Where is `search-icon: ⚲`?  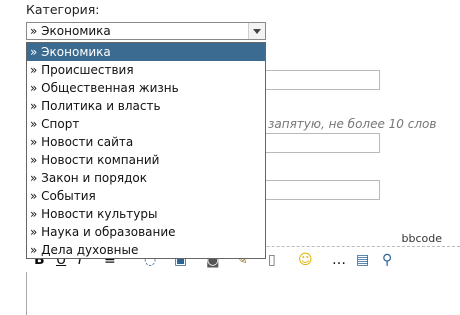
search-icon: ⚲ is located at coordinates (387, 260).